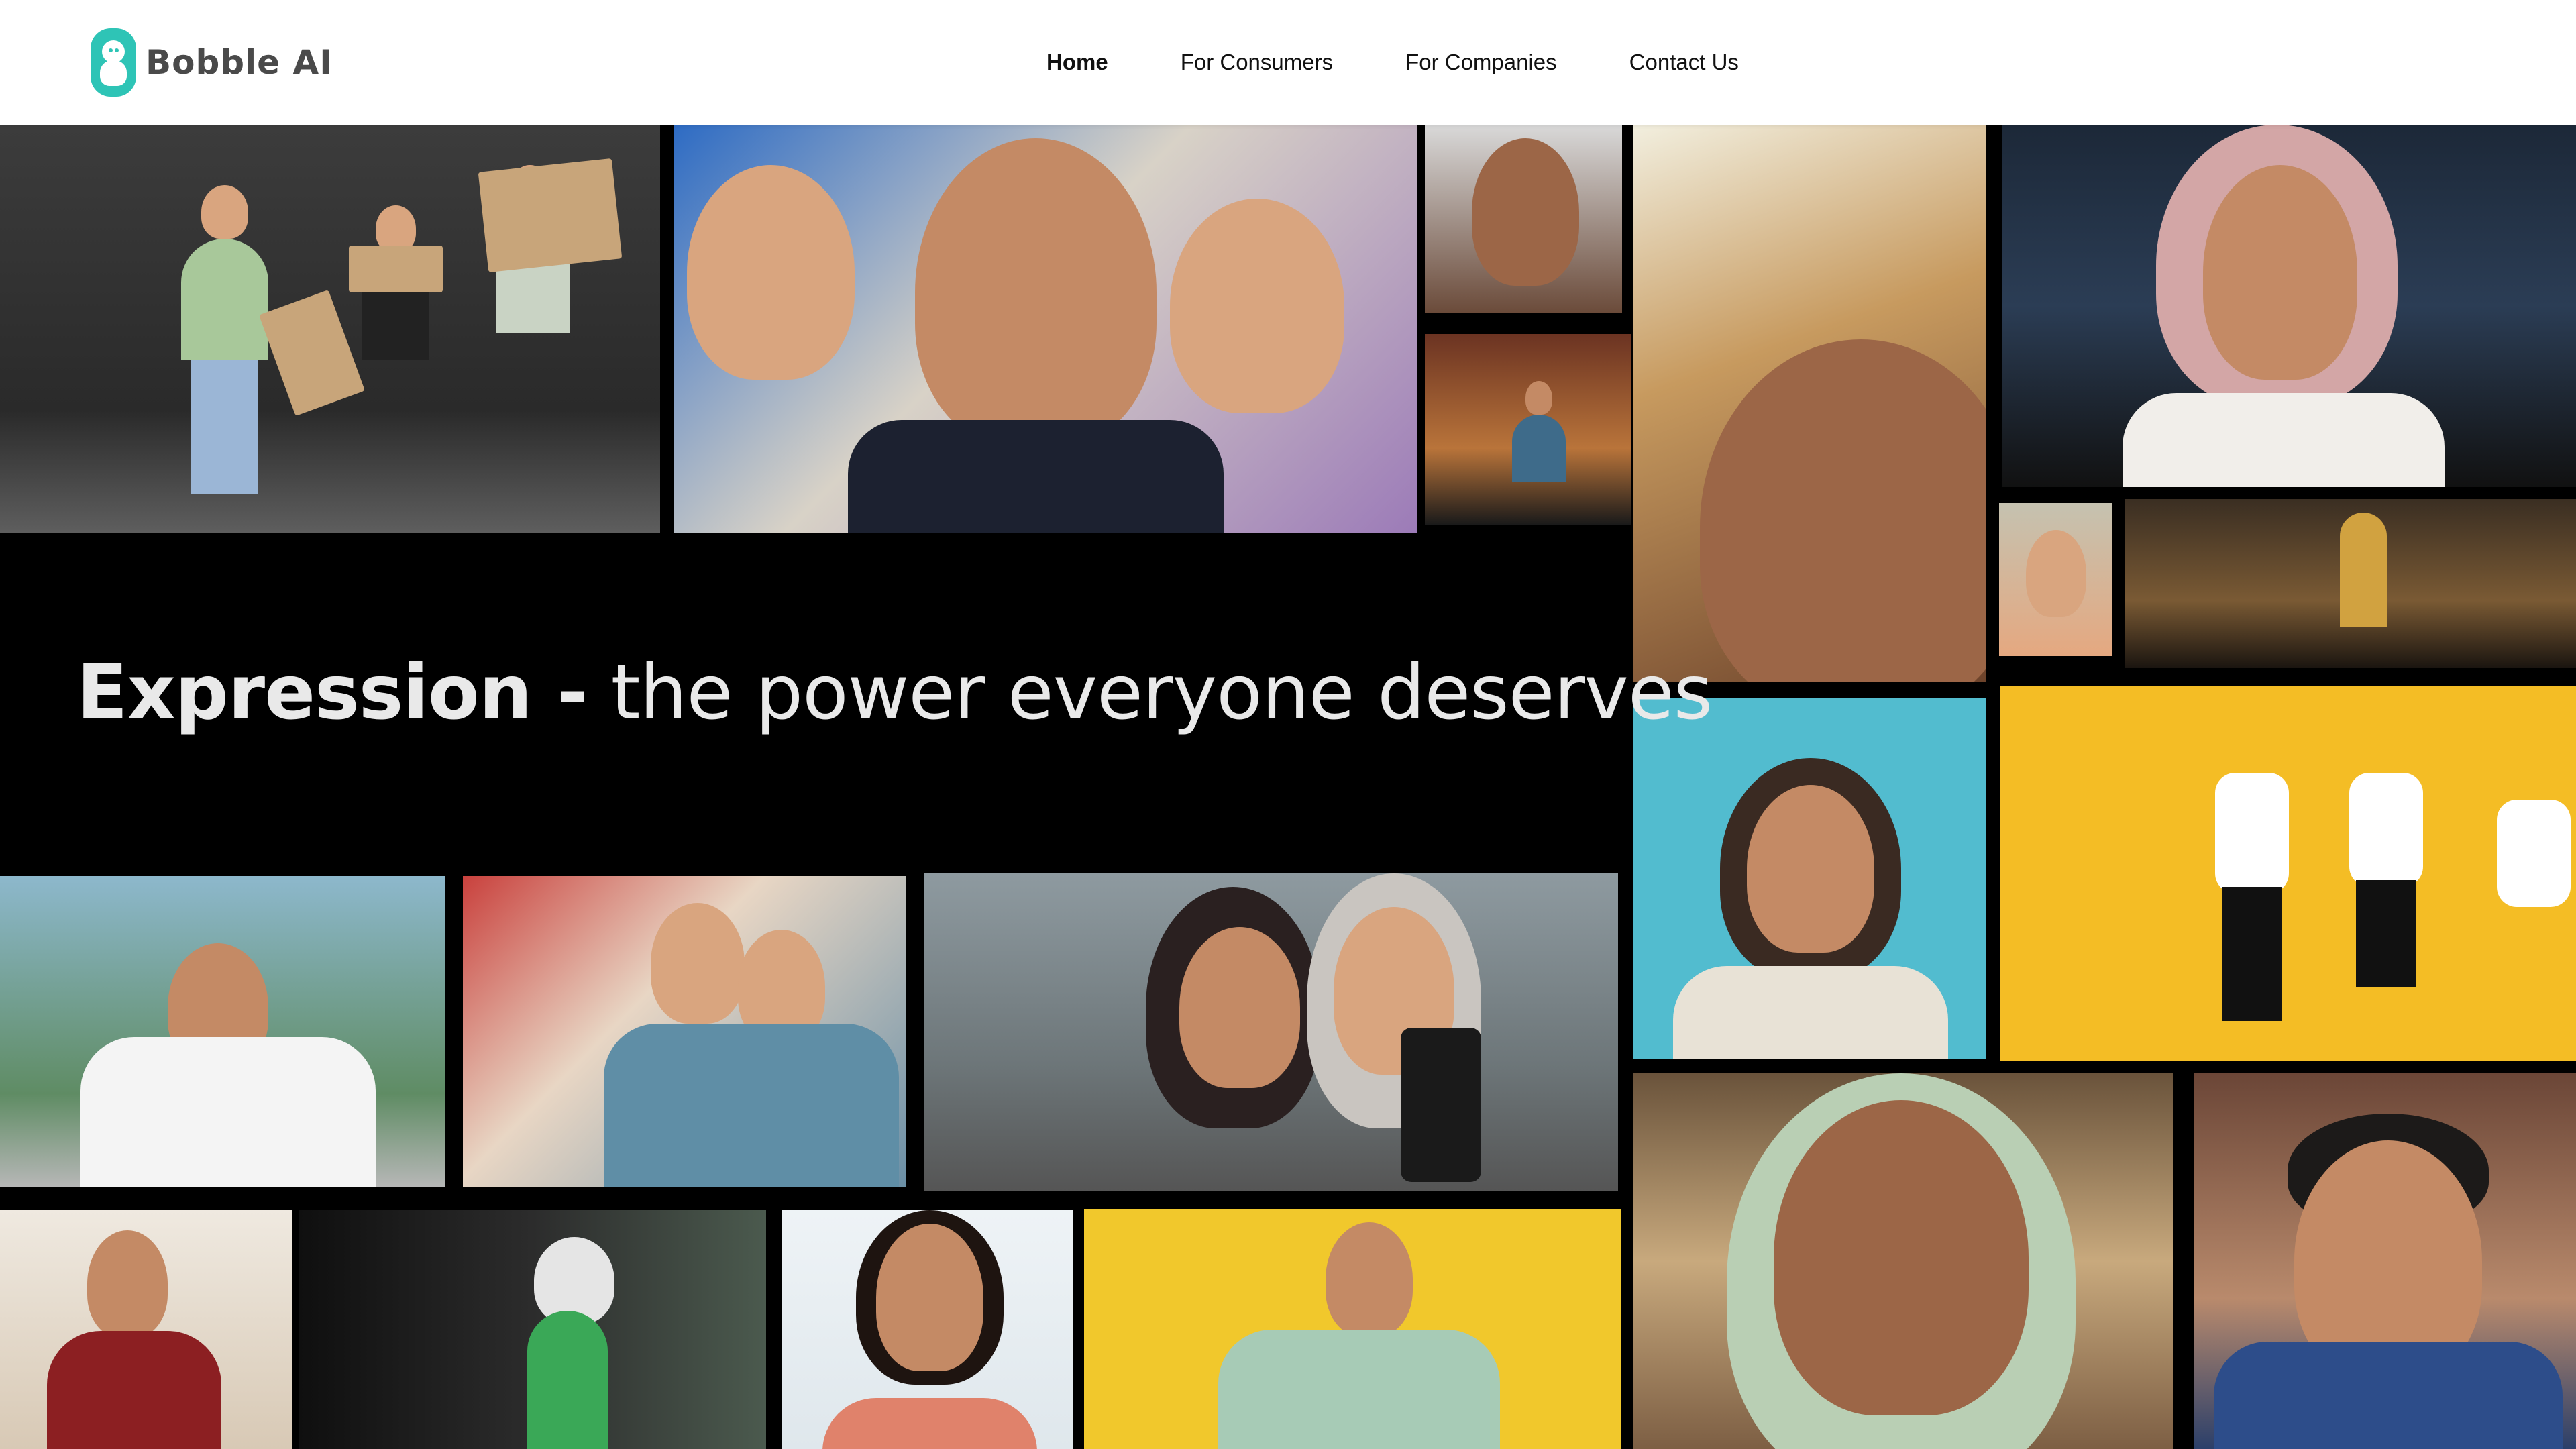 The height and width of the screenshot is (1449, 2576). What do you see at coordinates (1481, 62) in the screenshot?
I see `nav-for-companies: For Companies` at bounding box center [1481, 62].